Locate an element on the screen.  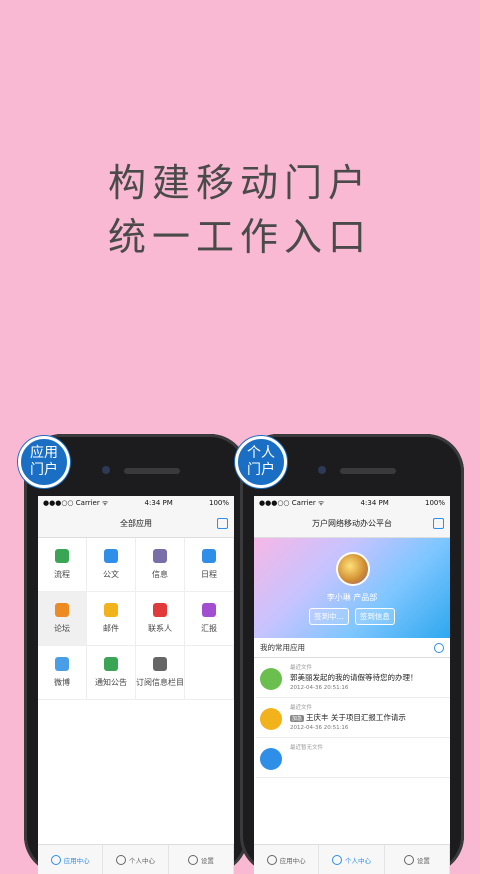
app-tile: 汇报 is located at coordinates (209, 619).